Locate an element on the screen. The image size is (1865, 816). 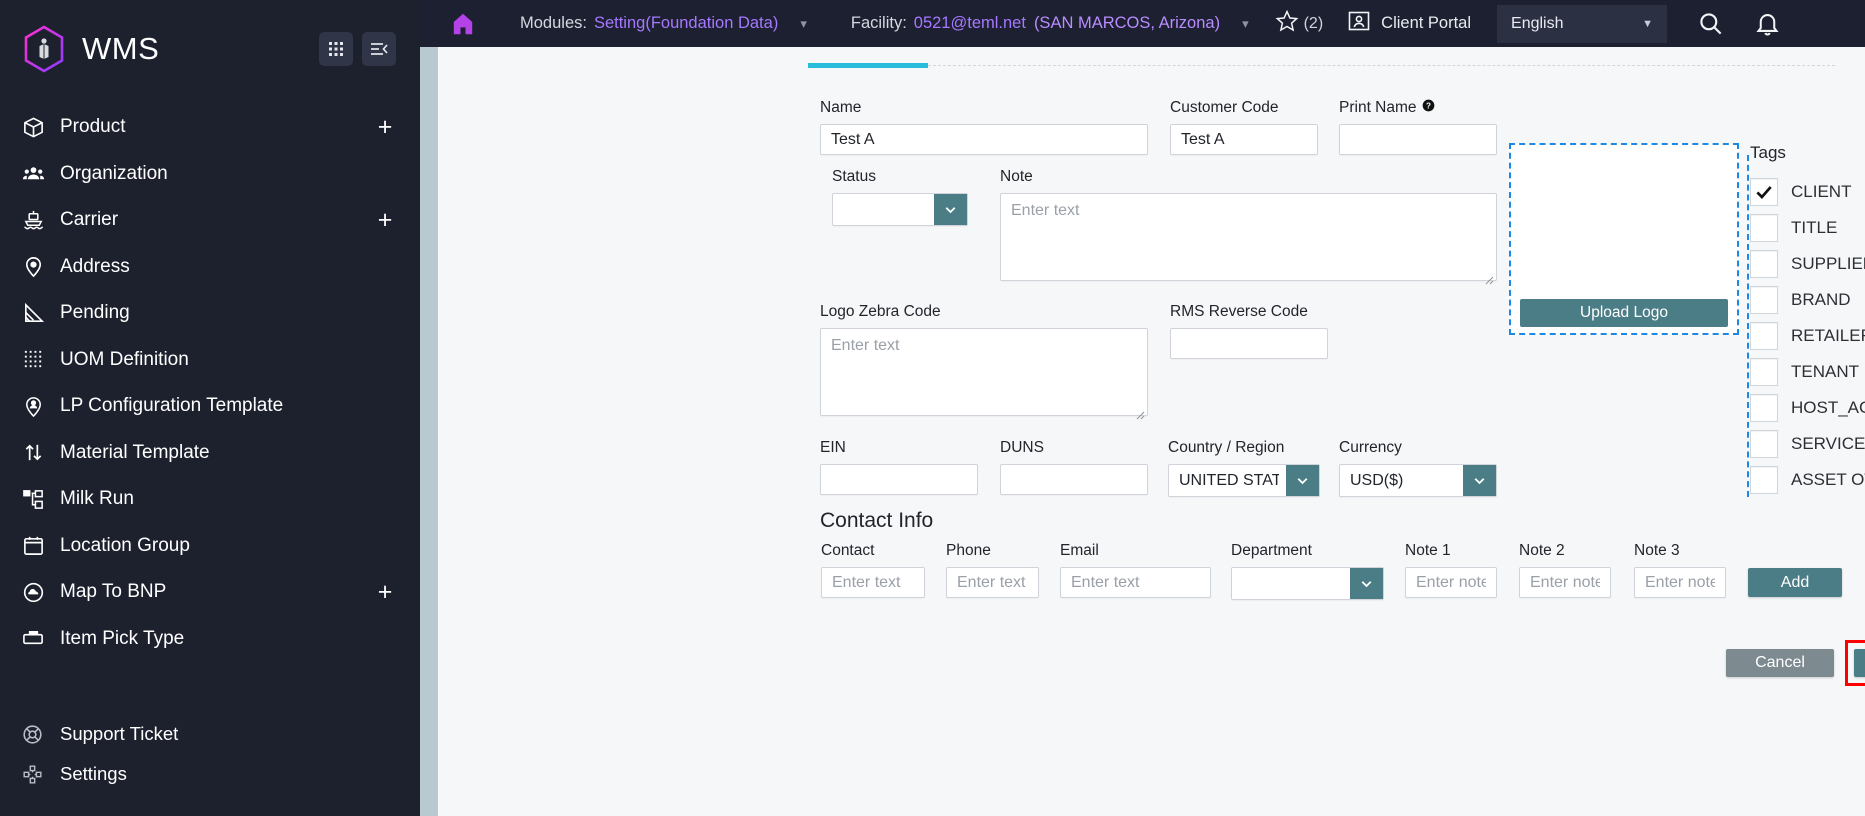
tag-row-supplier: SUPPLIER is located at coordinates (1807, 264).